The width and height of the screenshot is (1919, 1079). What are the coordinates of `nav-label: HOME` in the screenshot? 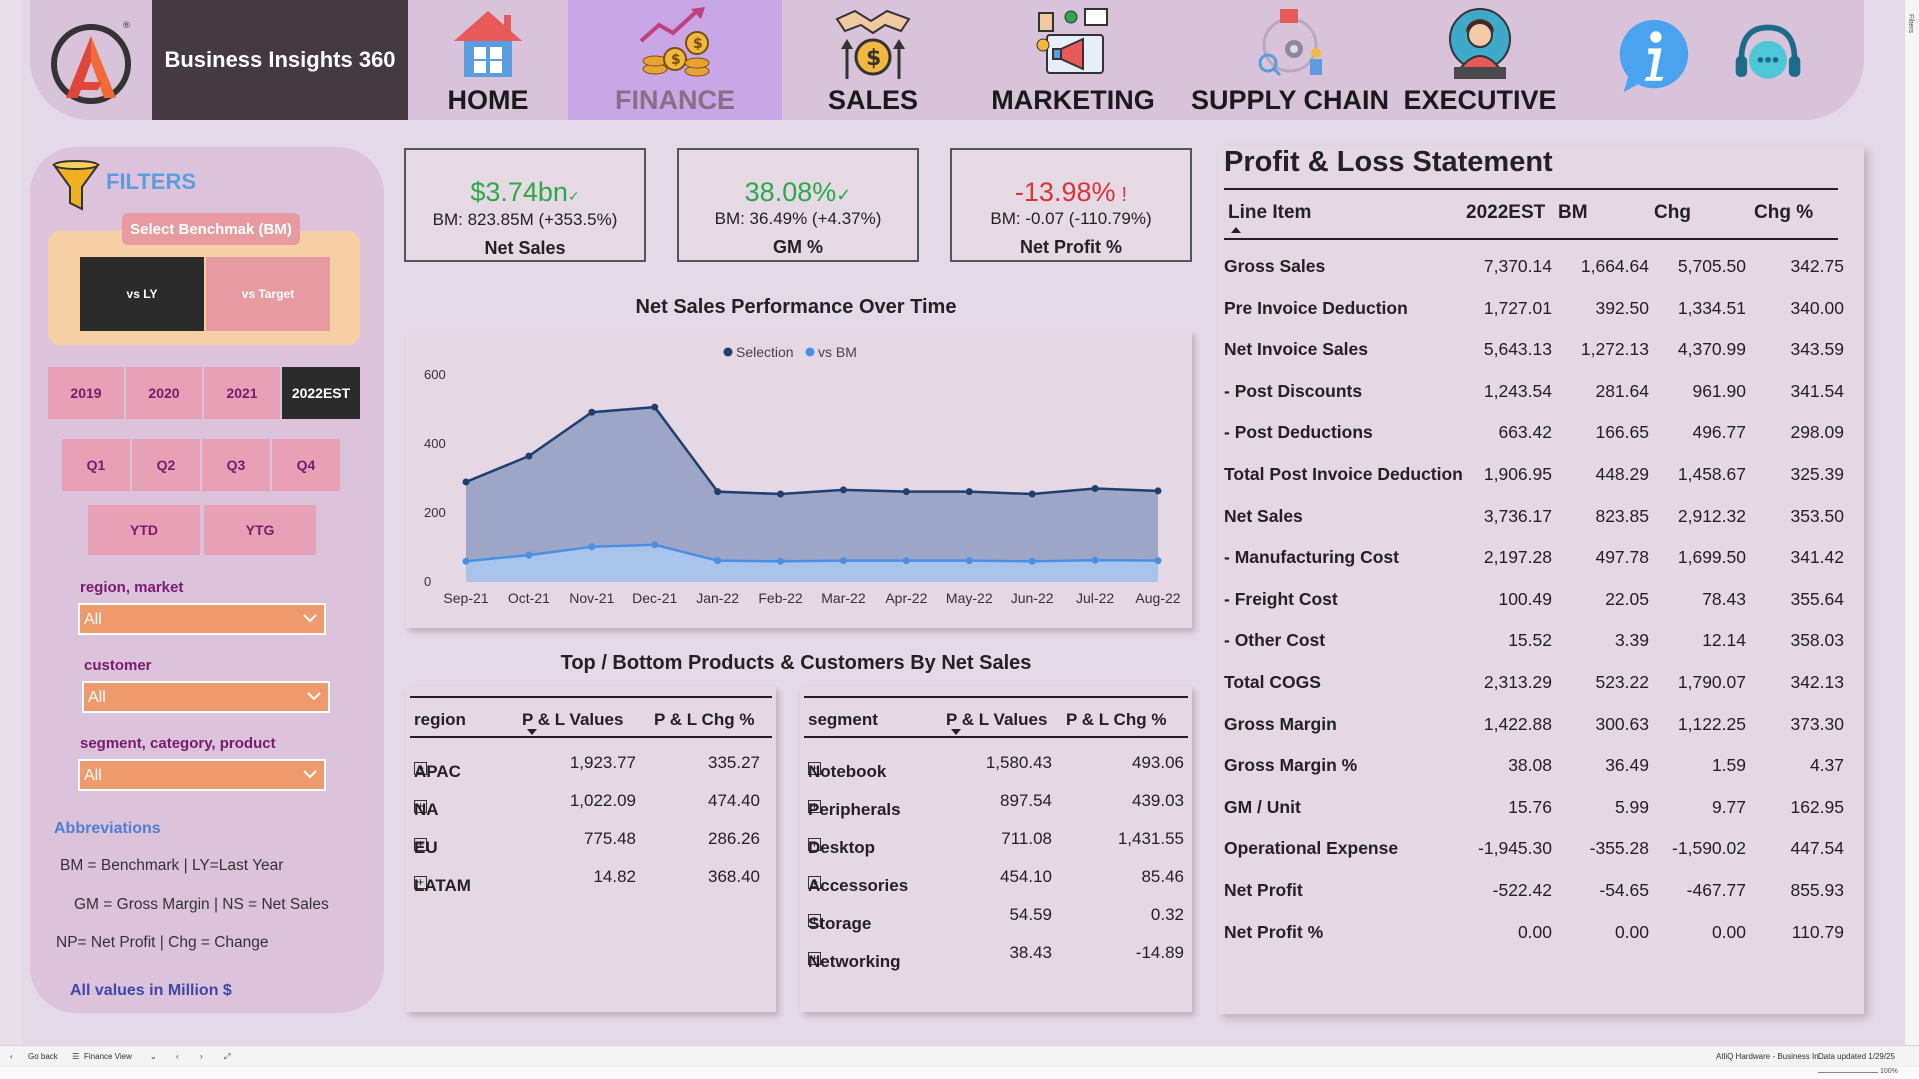 It's located at (488, 100).